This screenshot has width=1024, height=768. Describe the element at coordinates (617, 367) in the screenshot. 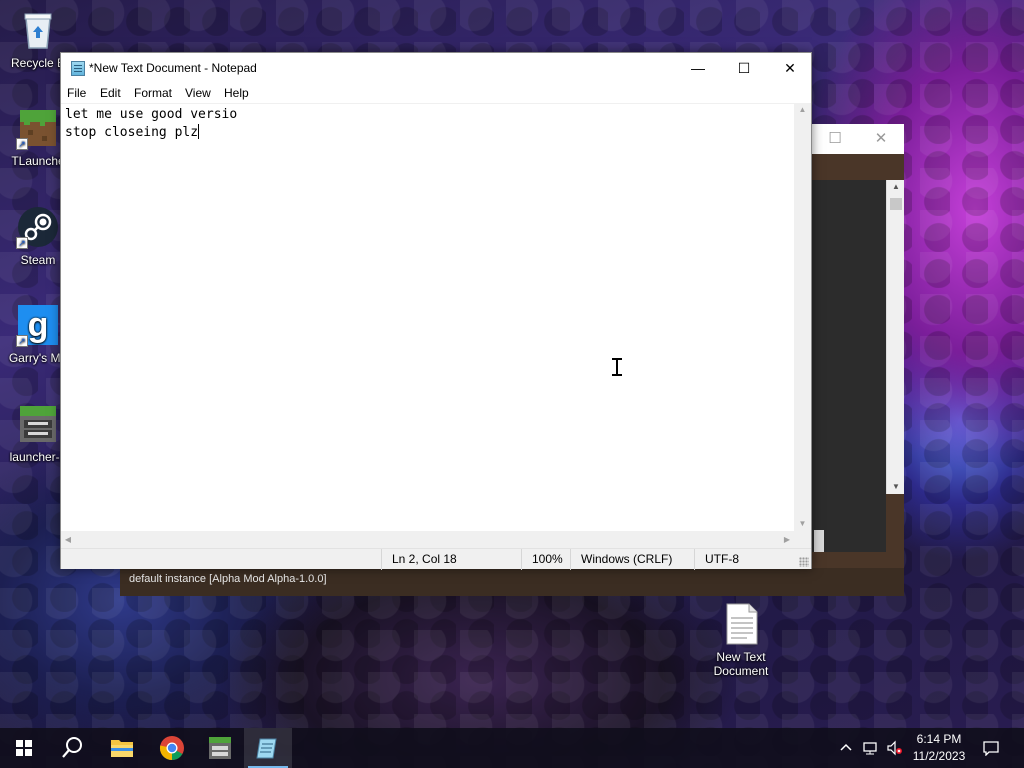

I see `ibeam-cursor-icon` at that location.